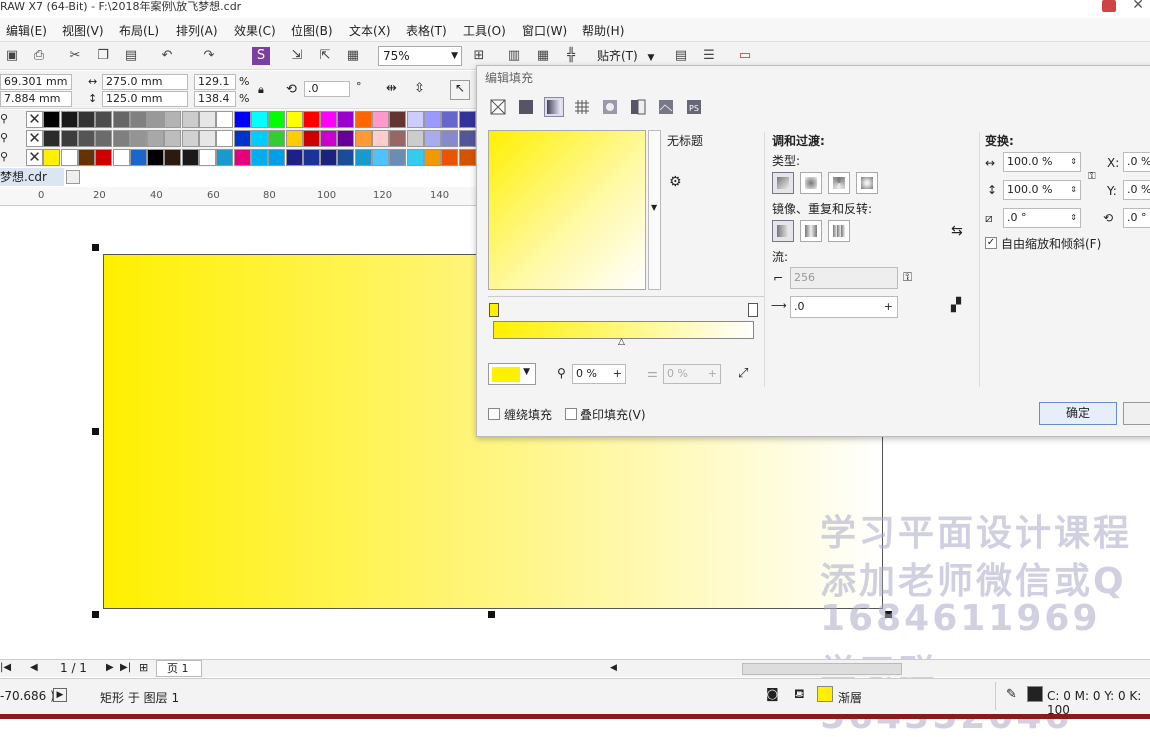  What do you see at coordinates (131, 56) in the screenshot?
I see `paste-icon: ▤` at bounding box center [131, 56].